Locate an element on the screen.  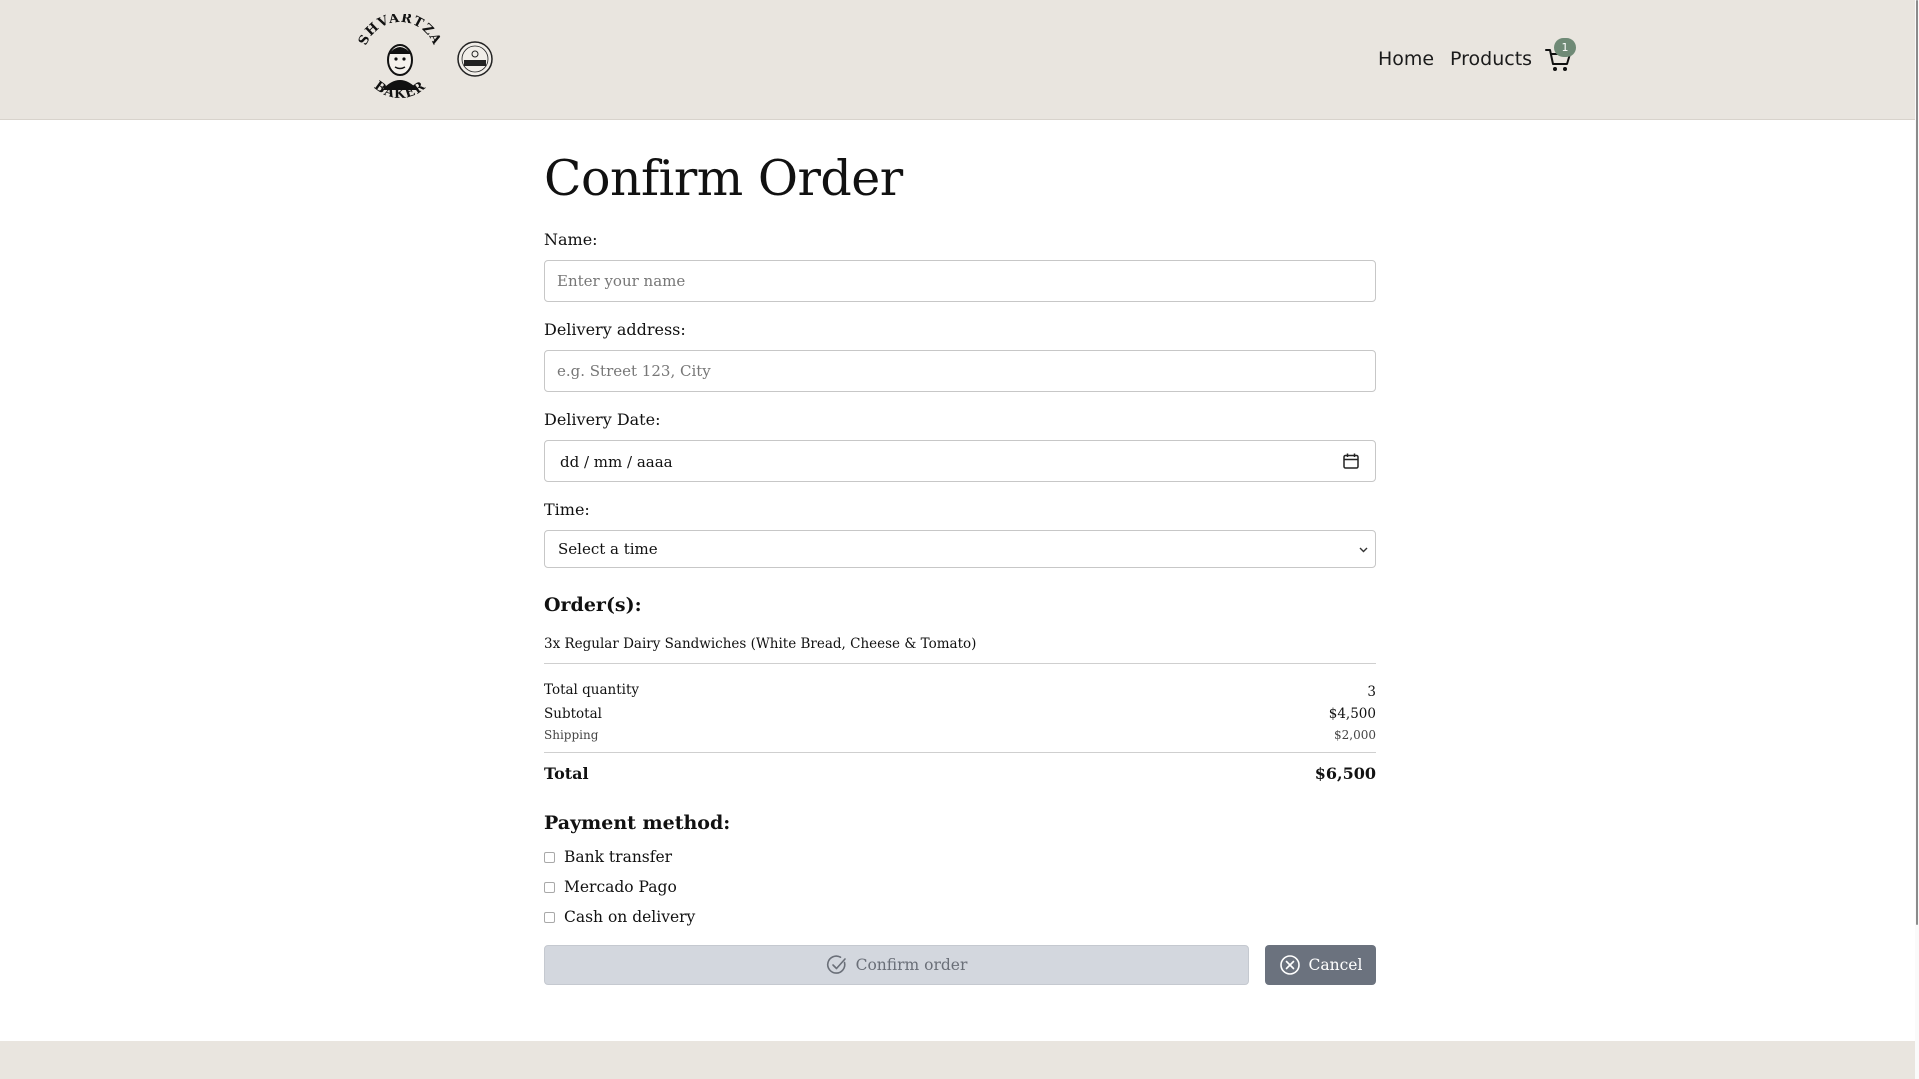
total-quantity-value: 3 is located at coordinates (1371, 692).